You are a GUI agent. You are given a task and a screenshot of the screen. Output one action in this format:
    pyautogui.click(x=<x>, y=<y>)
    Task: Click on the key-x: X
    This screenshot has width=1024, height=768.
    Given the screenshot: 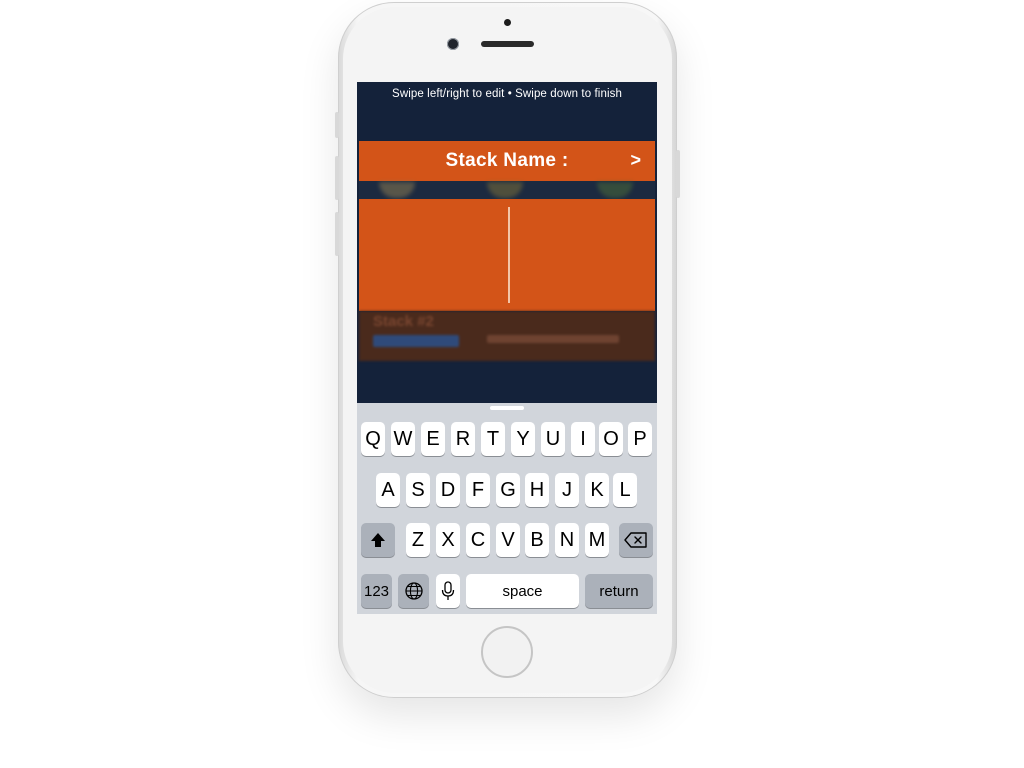 What is the action you would take?
    pyautogui.click(x=448, y=540)
    